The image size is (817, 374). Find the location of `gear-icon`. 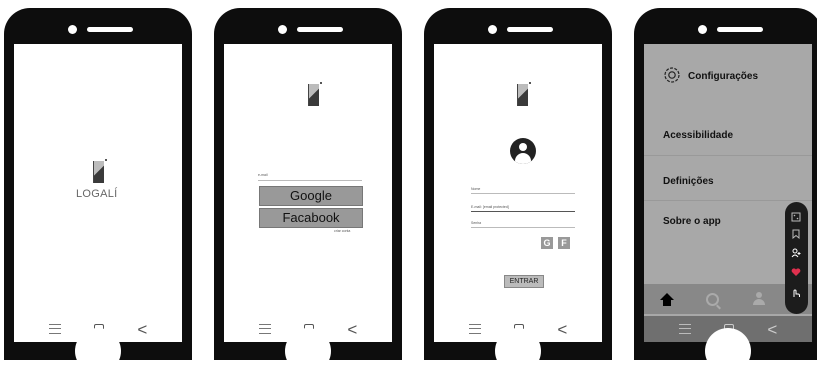

gear-icon is located at coordinates (672, 75).